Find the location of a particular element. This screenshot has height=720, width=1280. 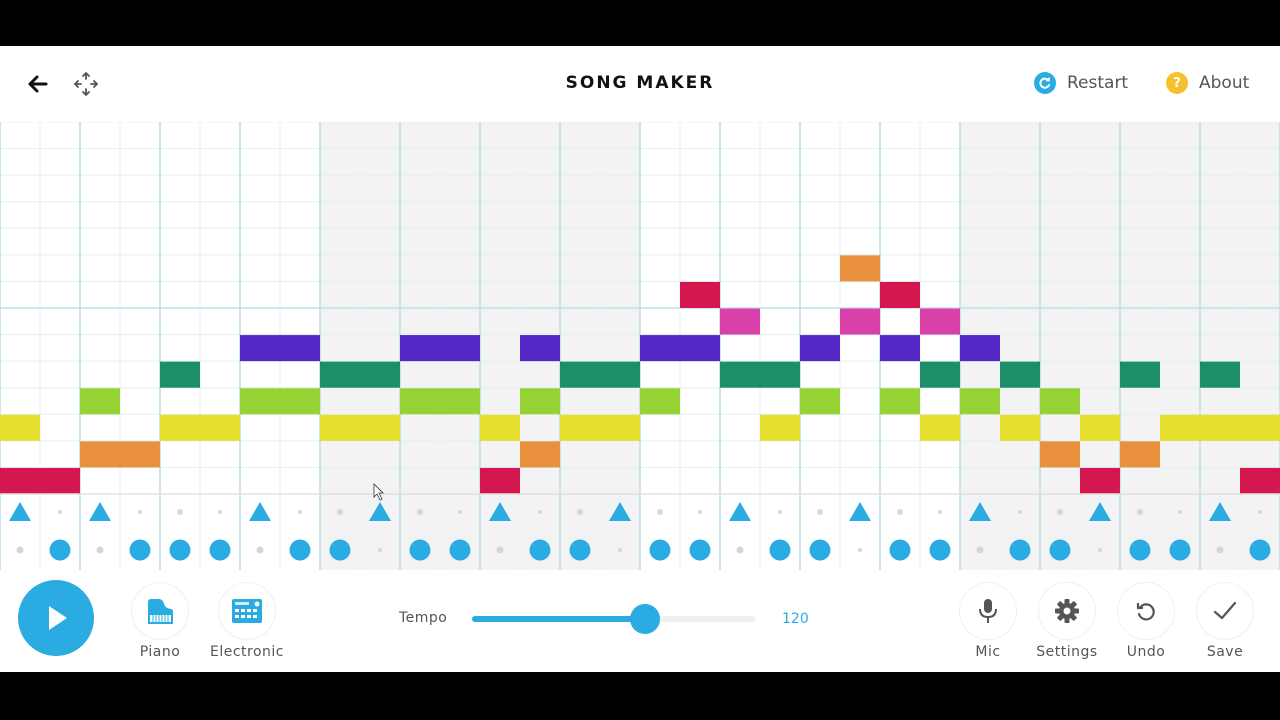

settings-button: Settings is located at coordinates (1066, 621).